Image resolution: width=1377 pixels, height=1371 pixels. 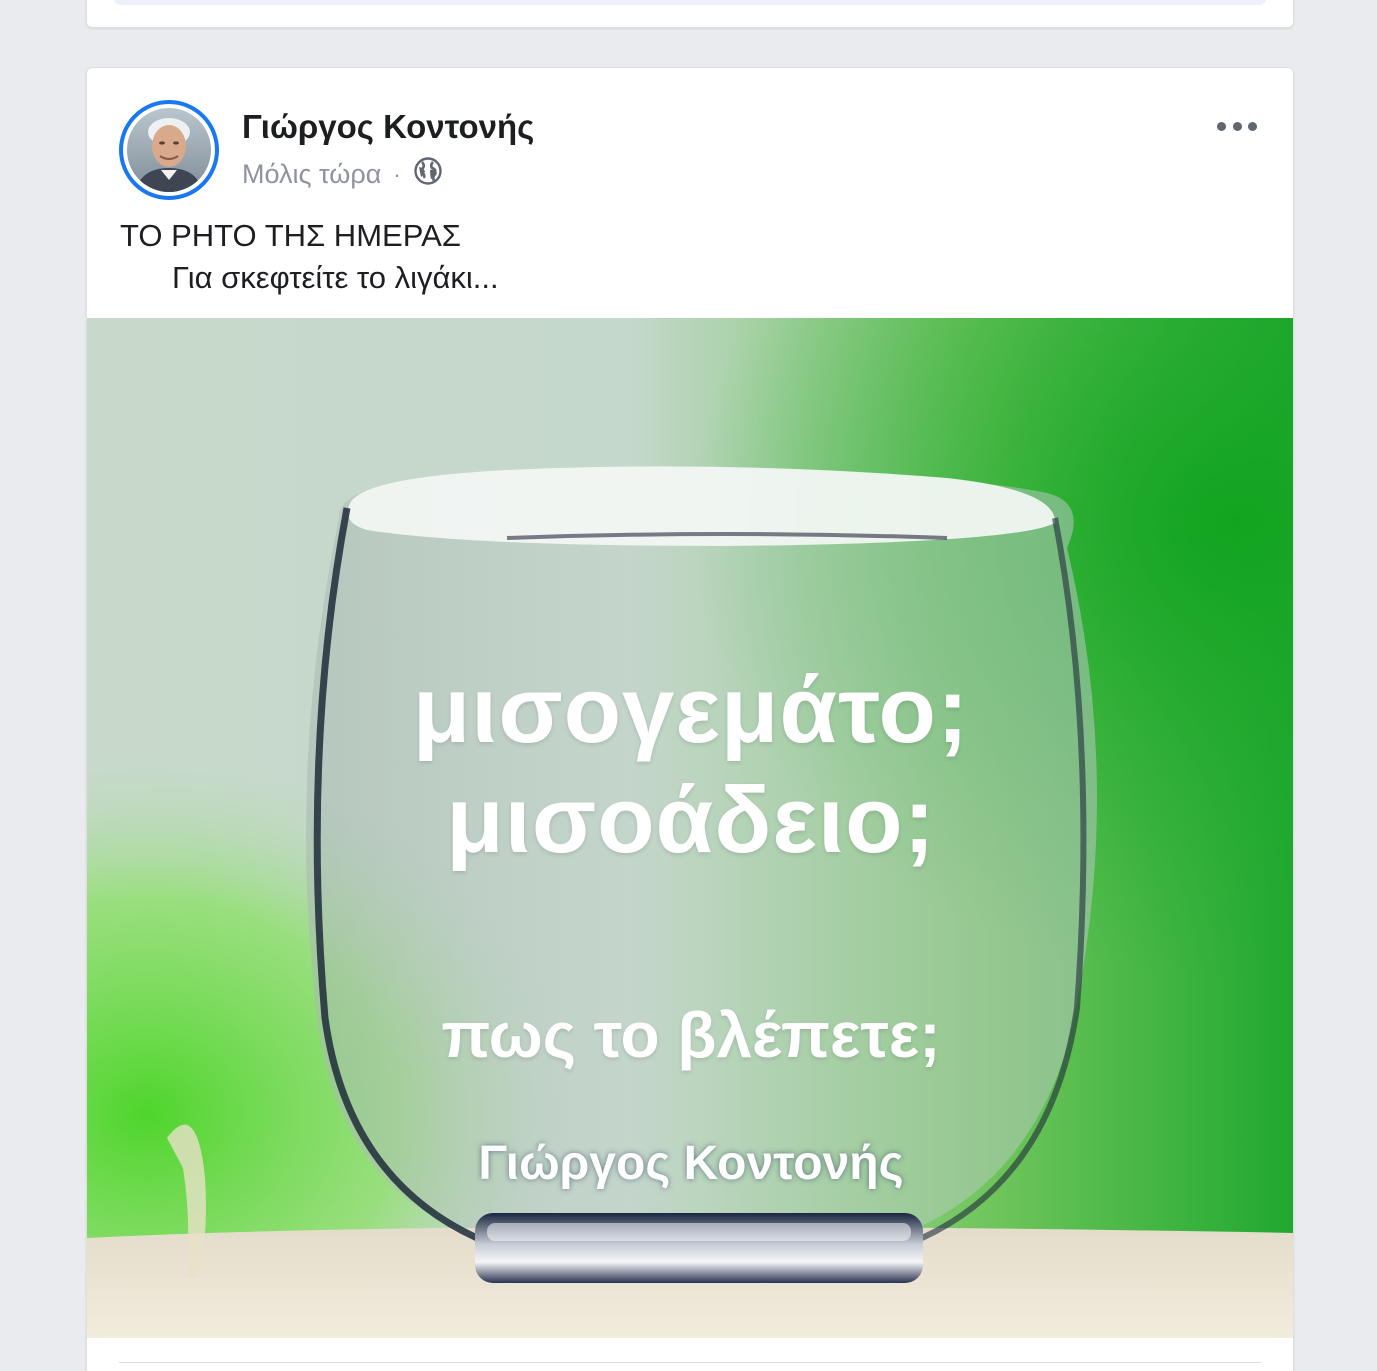 I want to click on image-text-line1: μισογεμάτο;, so click(x=691, y=709).